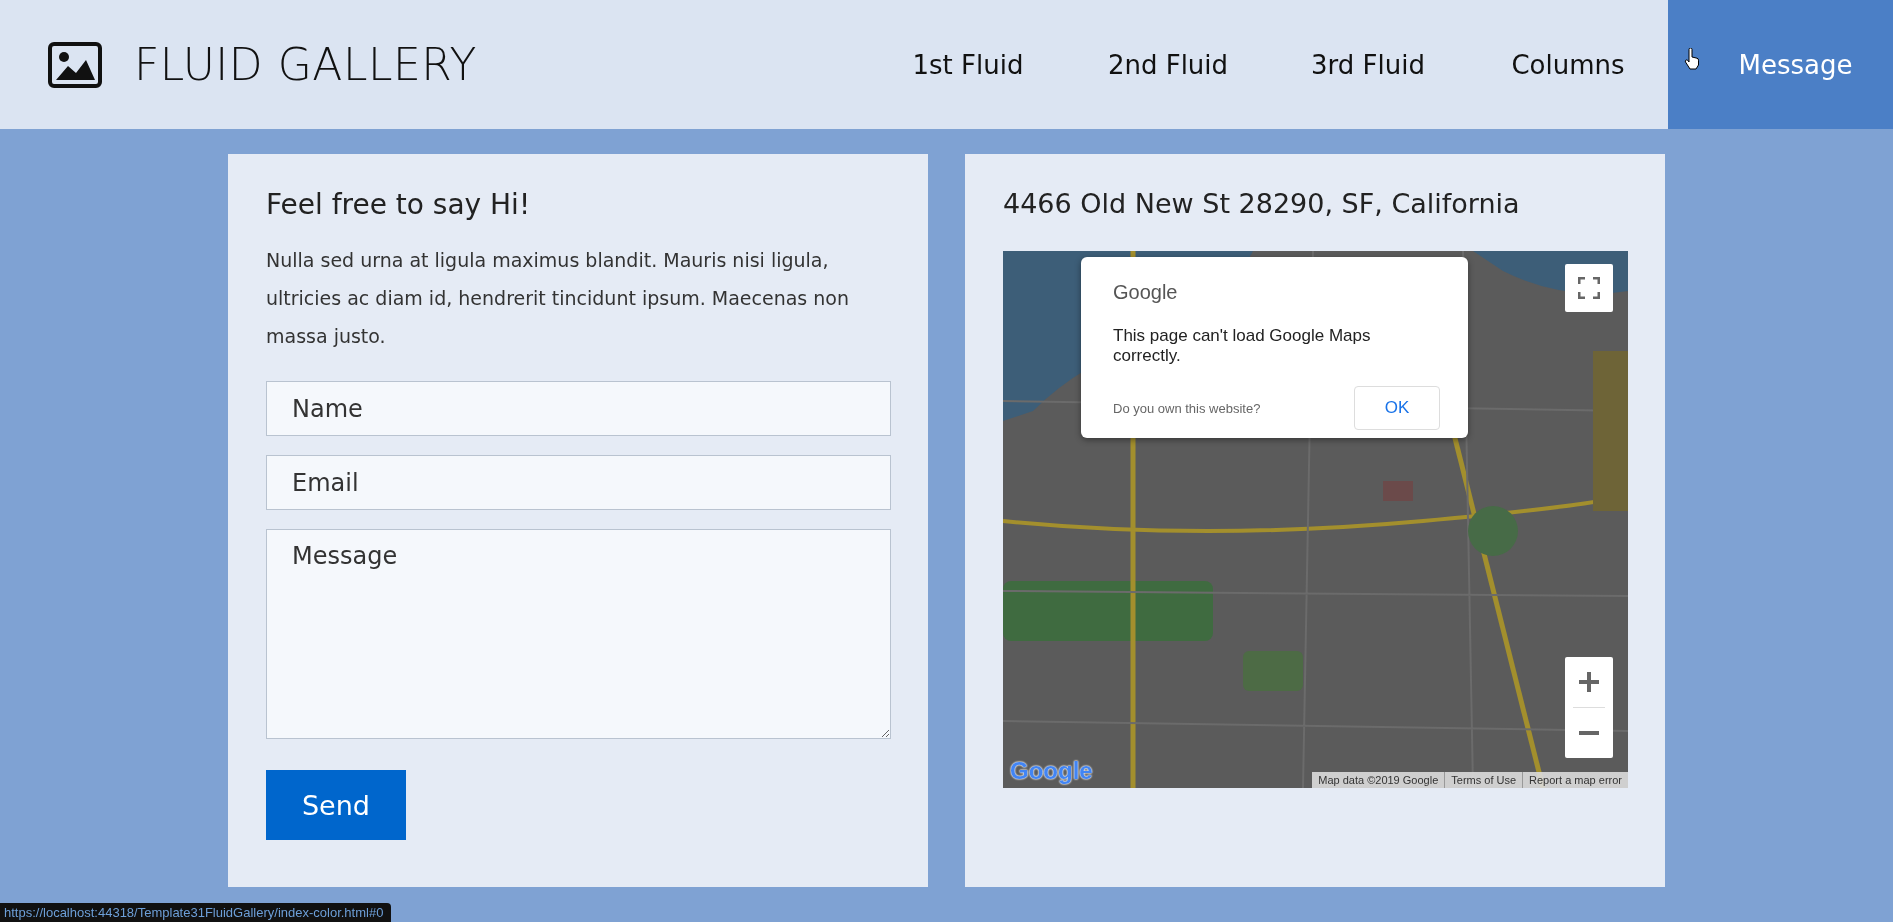 The width and height of the screenshot is (1893, 922). I want to click on fullscreen-button, so click(1589, 288).